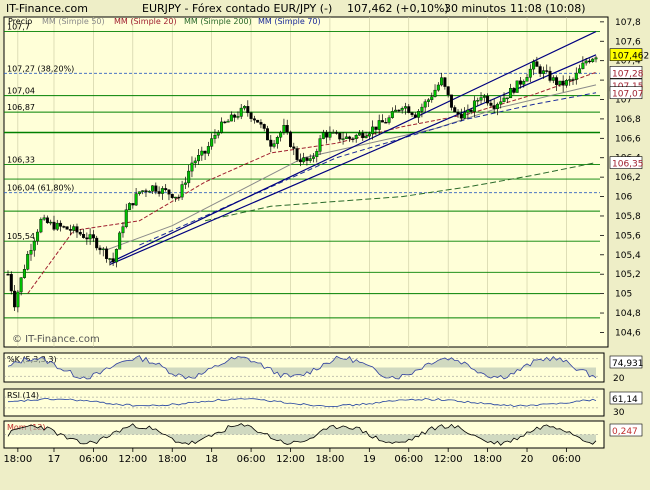 Image resolution: width=650 pixels, height=490 pixels. Describe the element at coordinates (289, 21) in the screenshot. I see `legend-mm70: MM (Simple 70)` at that location.